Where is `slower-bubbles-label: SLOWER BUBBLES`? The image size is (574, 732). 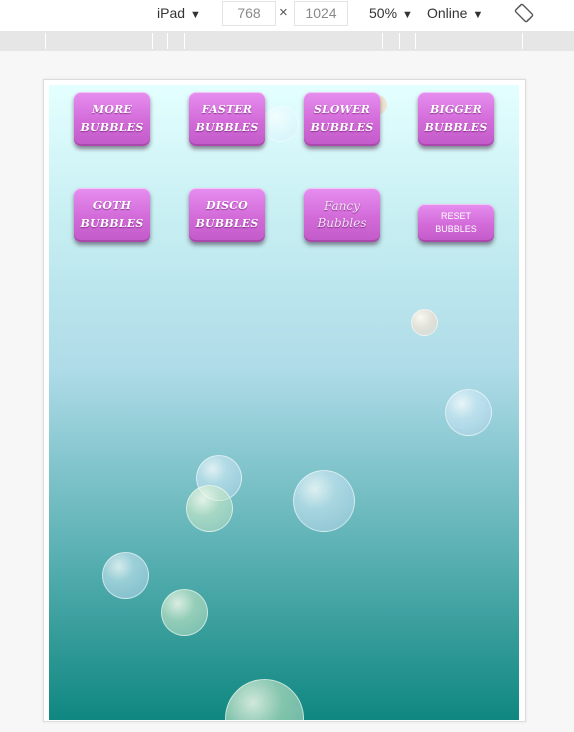 slower-bubbles-label: SLOWER BUBBLES is located at coordinates (342, 118).